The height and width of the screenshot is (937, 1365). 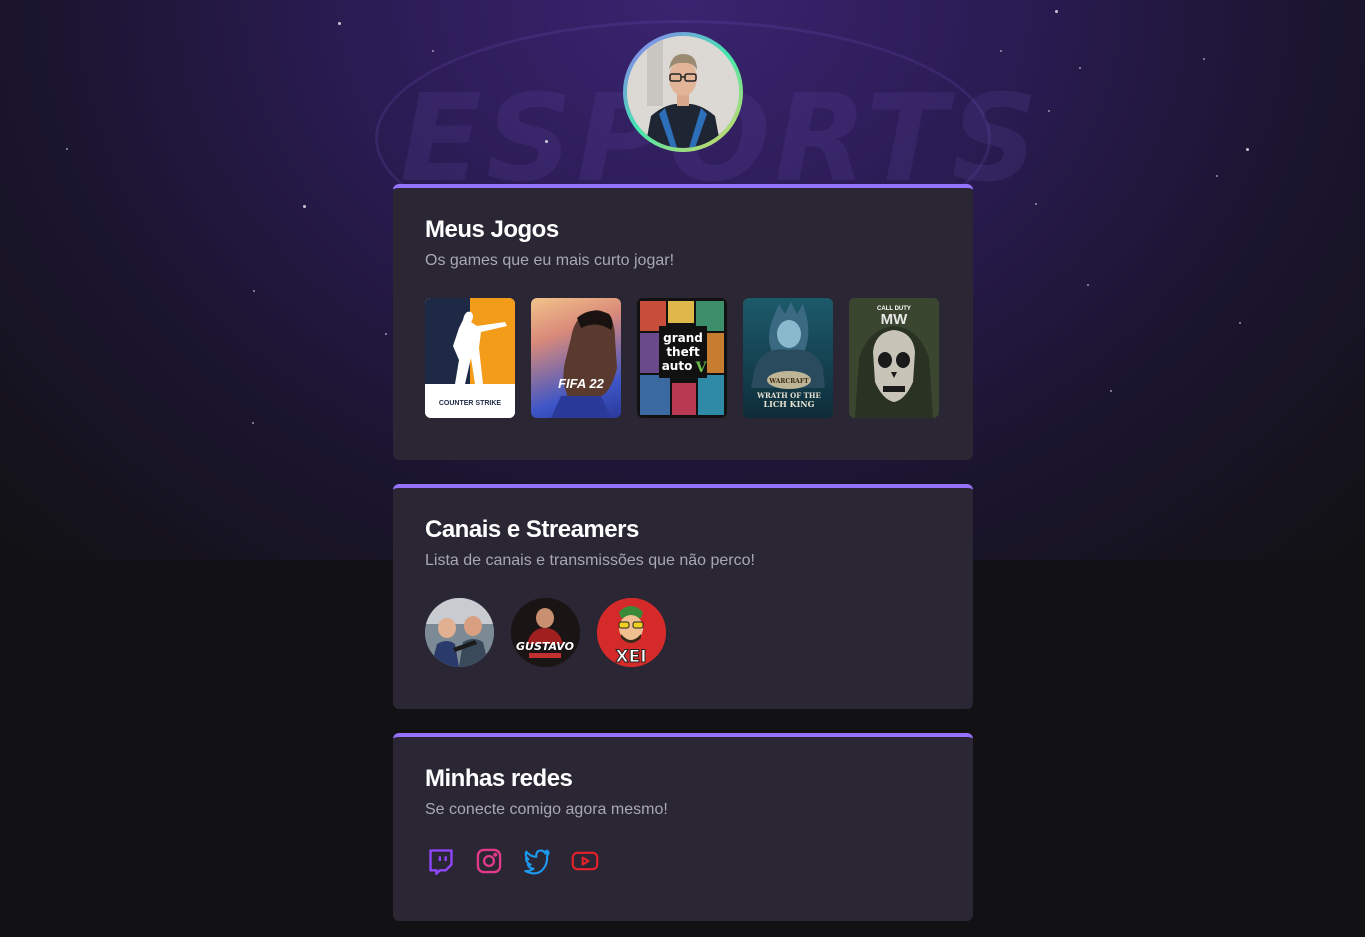 I want to click on svg-text: MW, so click(x=894, y=319).